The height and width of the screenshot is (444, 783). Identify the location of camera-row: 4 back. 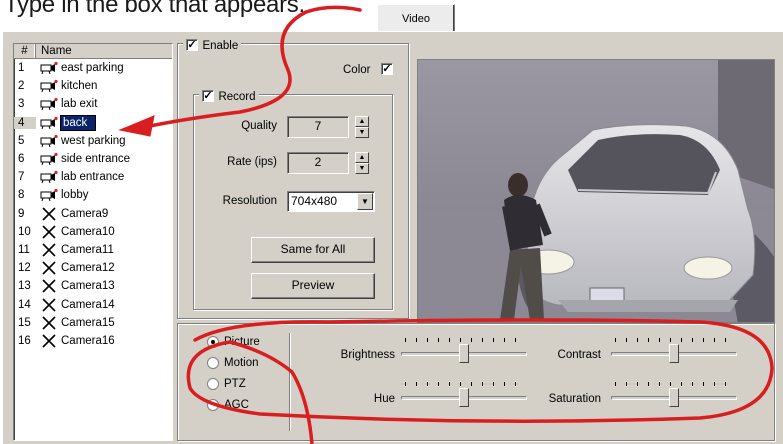
(93, 123).